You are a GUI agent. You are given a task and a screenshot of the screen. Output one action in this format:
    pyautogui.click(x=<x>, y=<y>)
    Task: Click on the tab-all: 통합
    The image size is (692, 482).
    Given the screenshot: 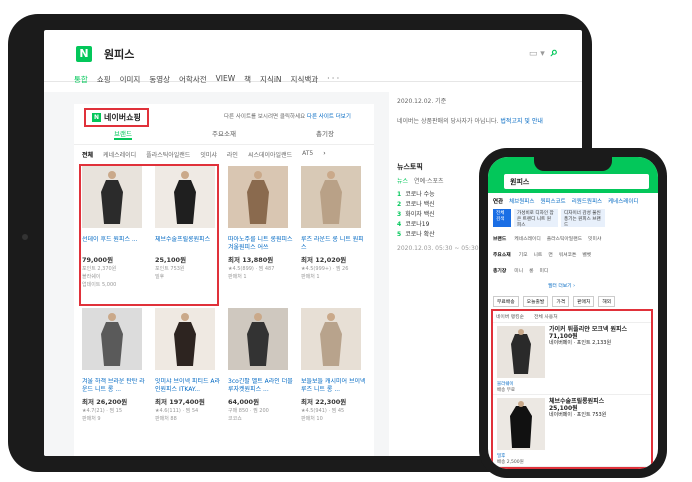 What is the action you would take?
    pyautogui.click(x=81, y=79)
    